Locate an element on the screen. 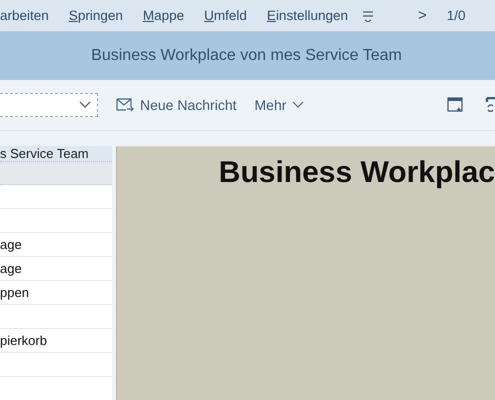 The height and width of the screenshot is (400, 495). menu-item: Mappe is located at coordinates (163, 15).